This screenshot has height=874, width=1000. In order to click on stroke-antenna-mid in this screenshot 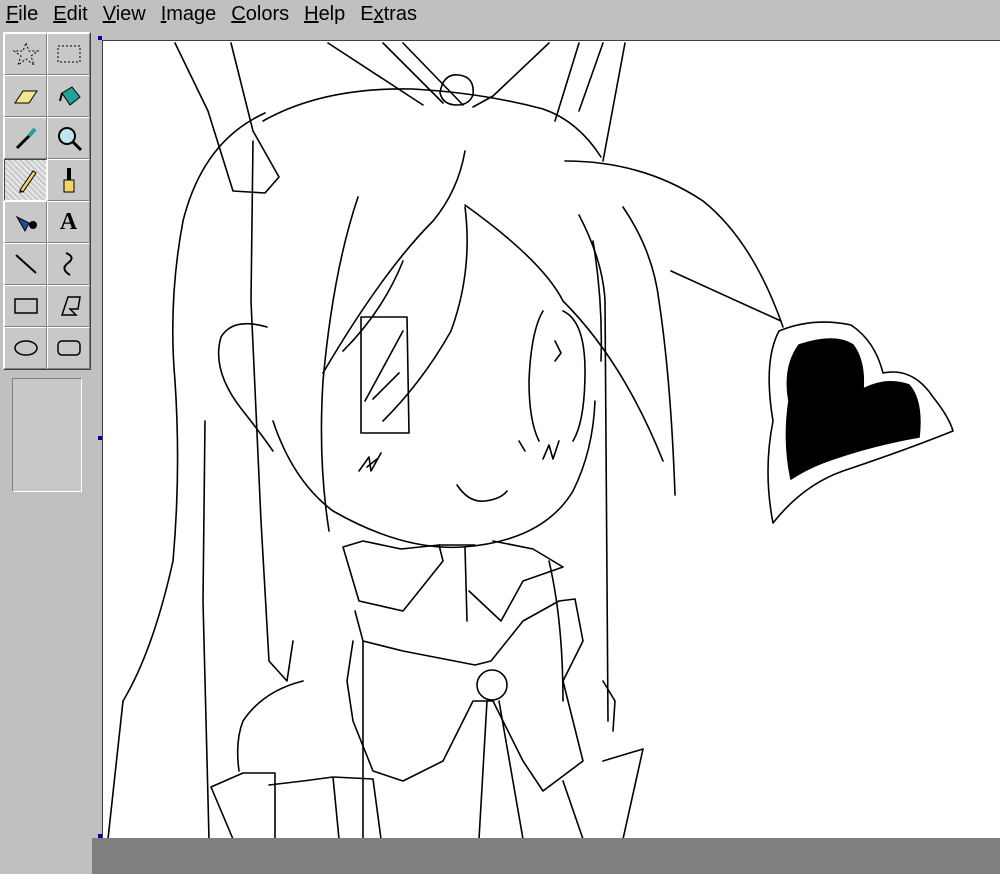, I will do `click(395, 74)`.